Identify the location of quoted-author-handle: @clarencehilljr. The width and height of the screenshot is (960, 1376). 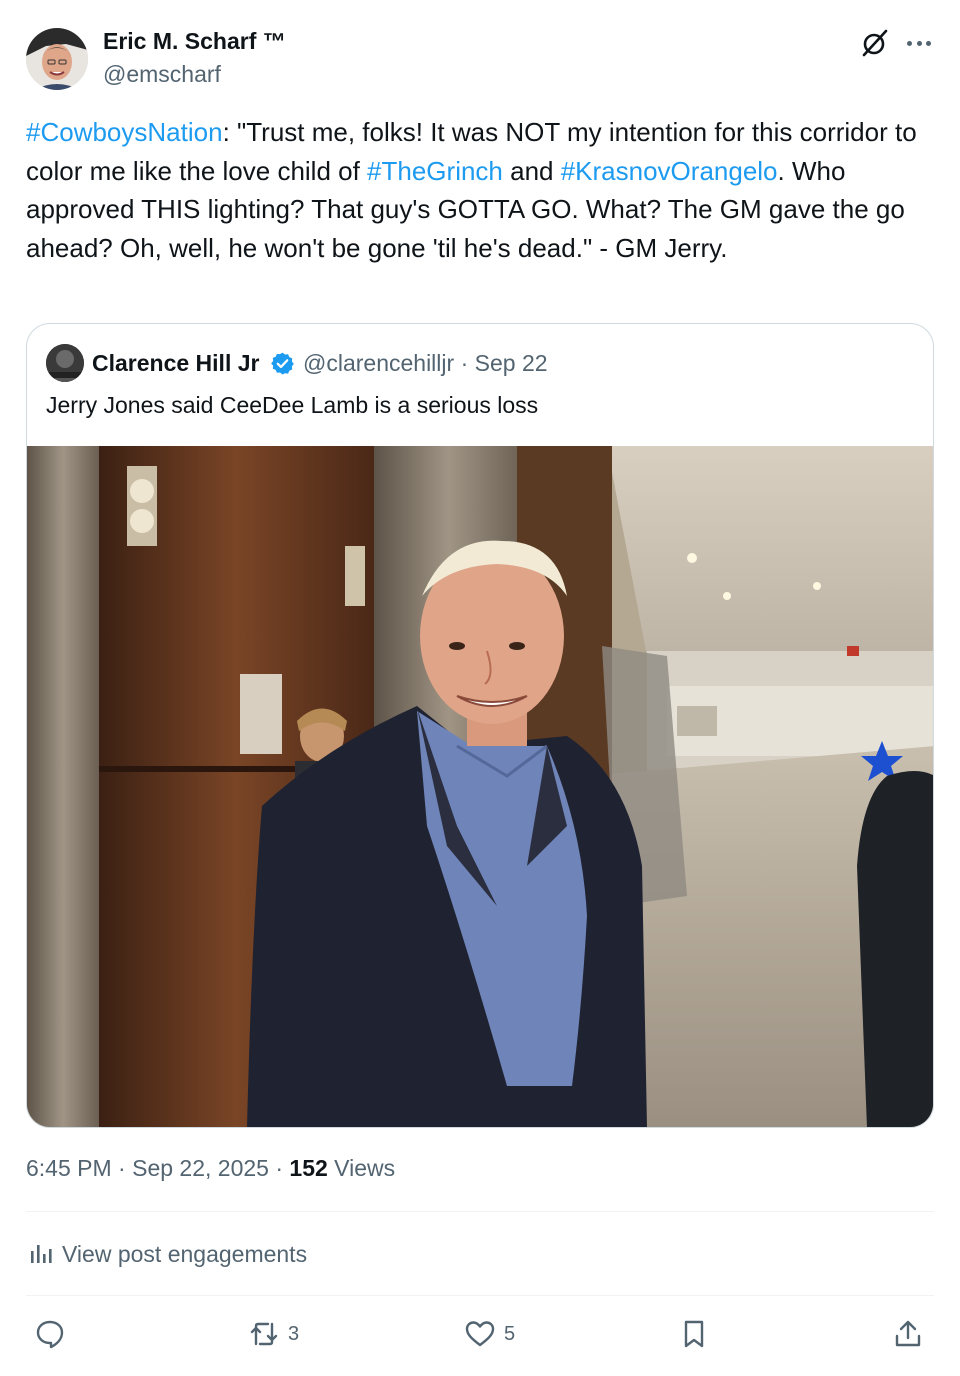
(378, 363).